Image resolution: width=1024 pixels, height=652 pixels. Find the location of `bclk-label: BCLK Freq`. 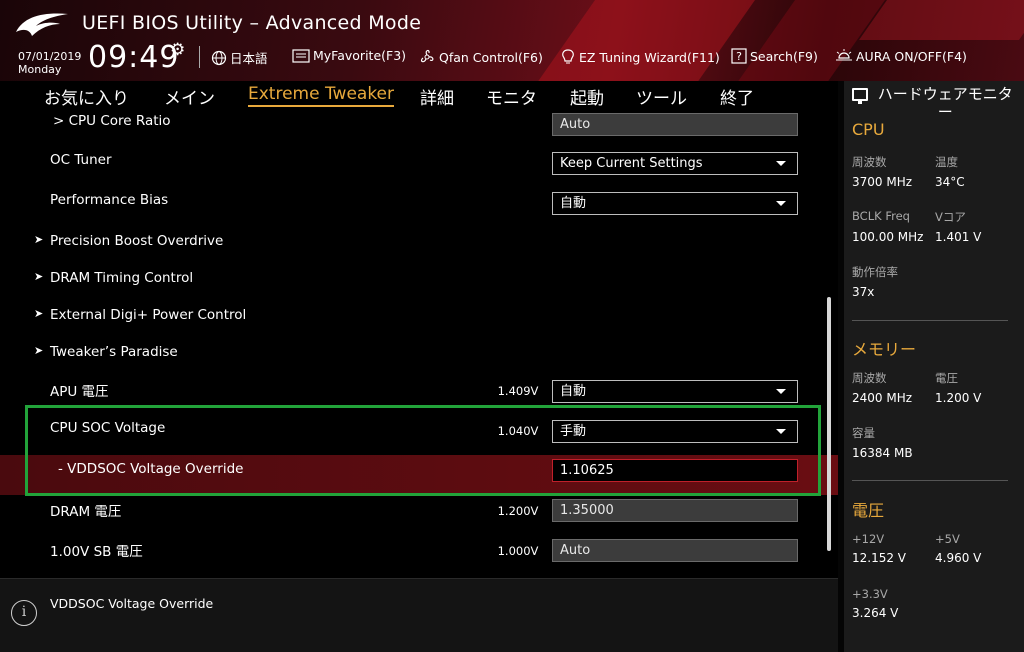

bclk-label: BCLK Freq is located at coordinates (881, 216).